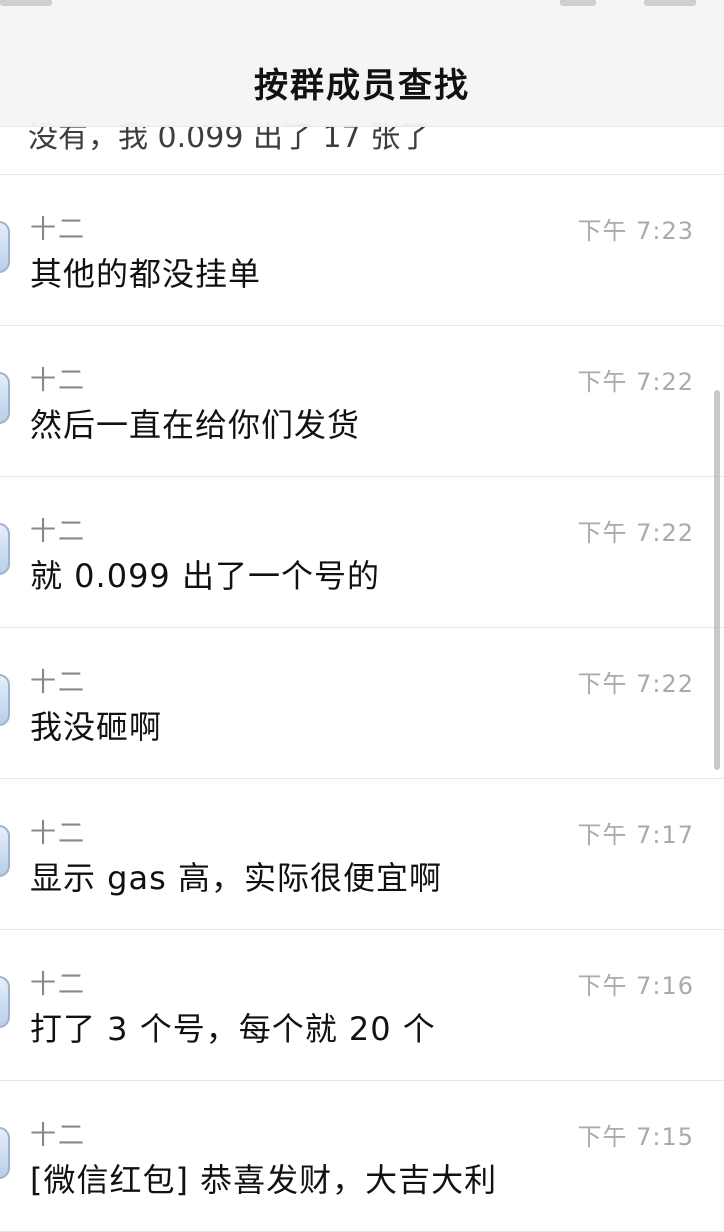 The image size is (724, 1232). I want to click on message-text: 我没砸啊, so click(96, 727).